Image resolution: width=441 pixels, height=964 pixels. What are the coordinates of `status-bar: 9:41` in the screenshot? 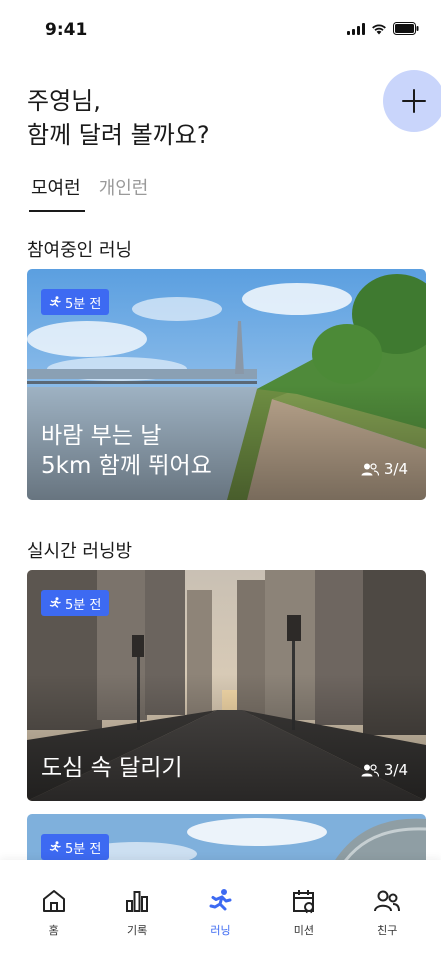 It's located at (220, 30).